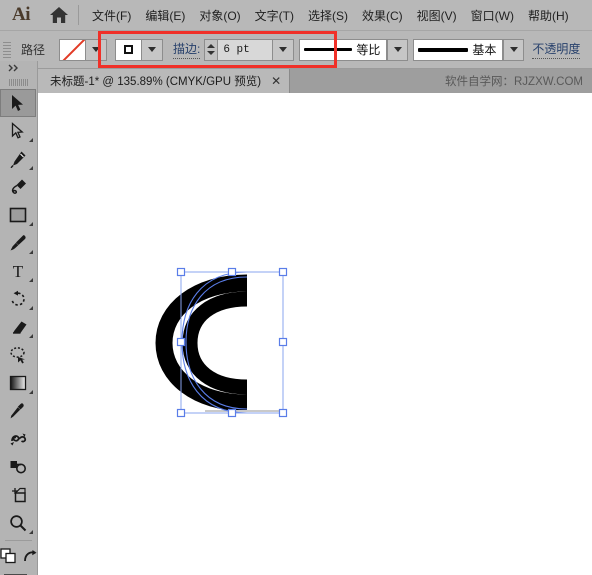  Describe the element at coordinates (18, 299) in the screenshot. I see `rotate-tool` at that location.